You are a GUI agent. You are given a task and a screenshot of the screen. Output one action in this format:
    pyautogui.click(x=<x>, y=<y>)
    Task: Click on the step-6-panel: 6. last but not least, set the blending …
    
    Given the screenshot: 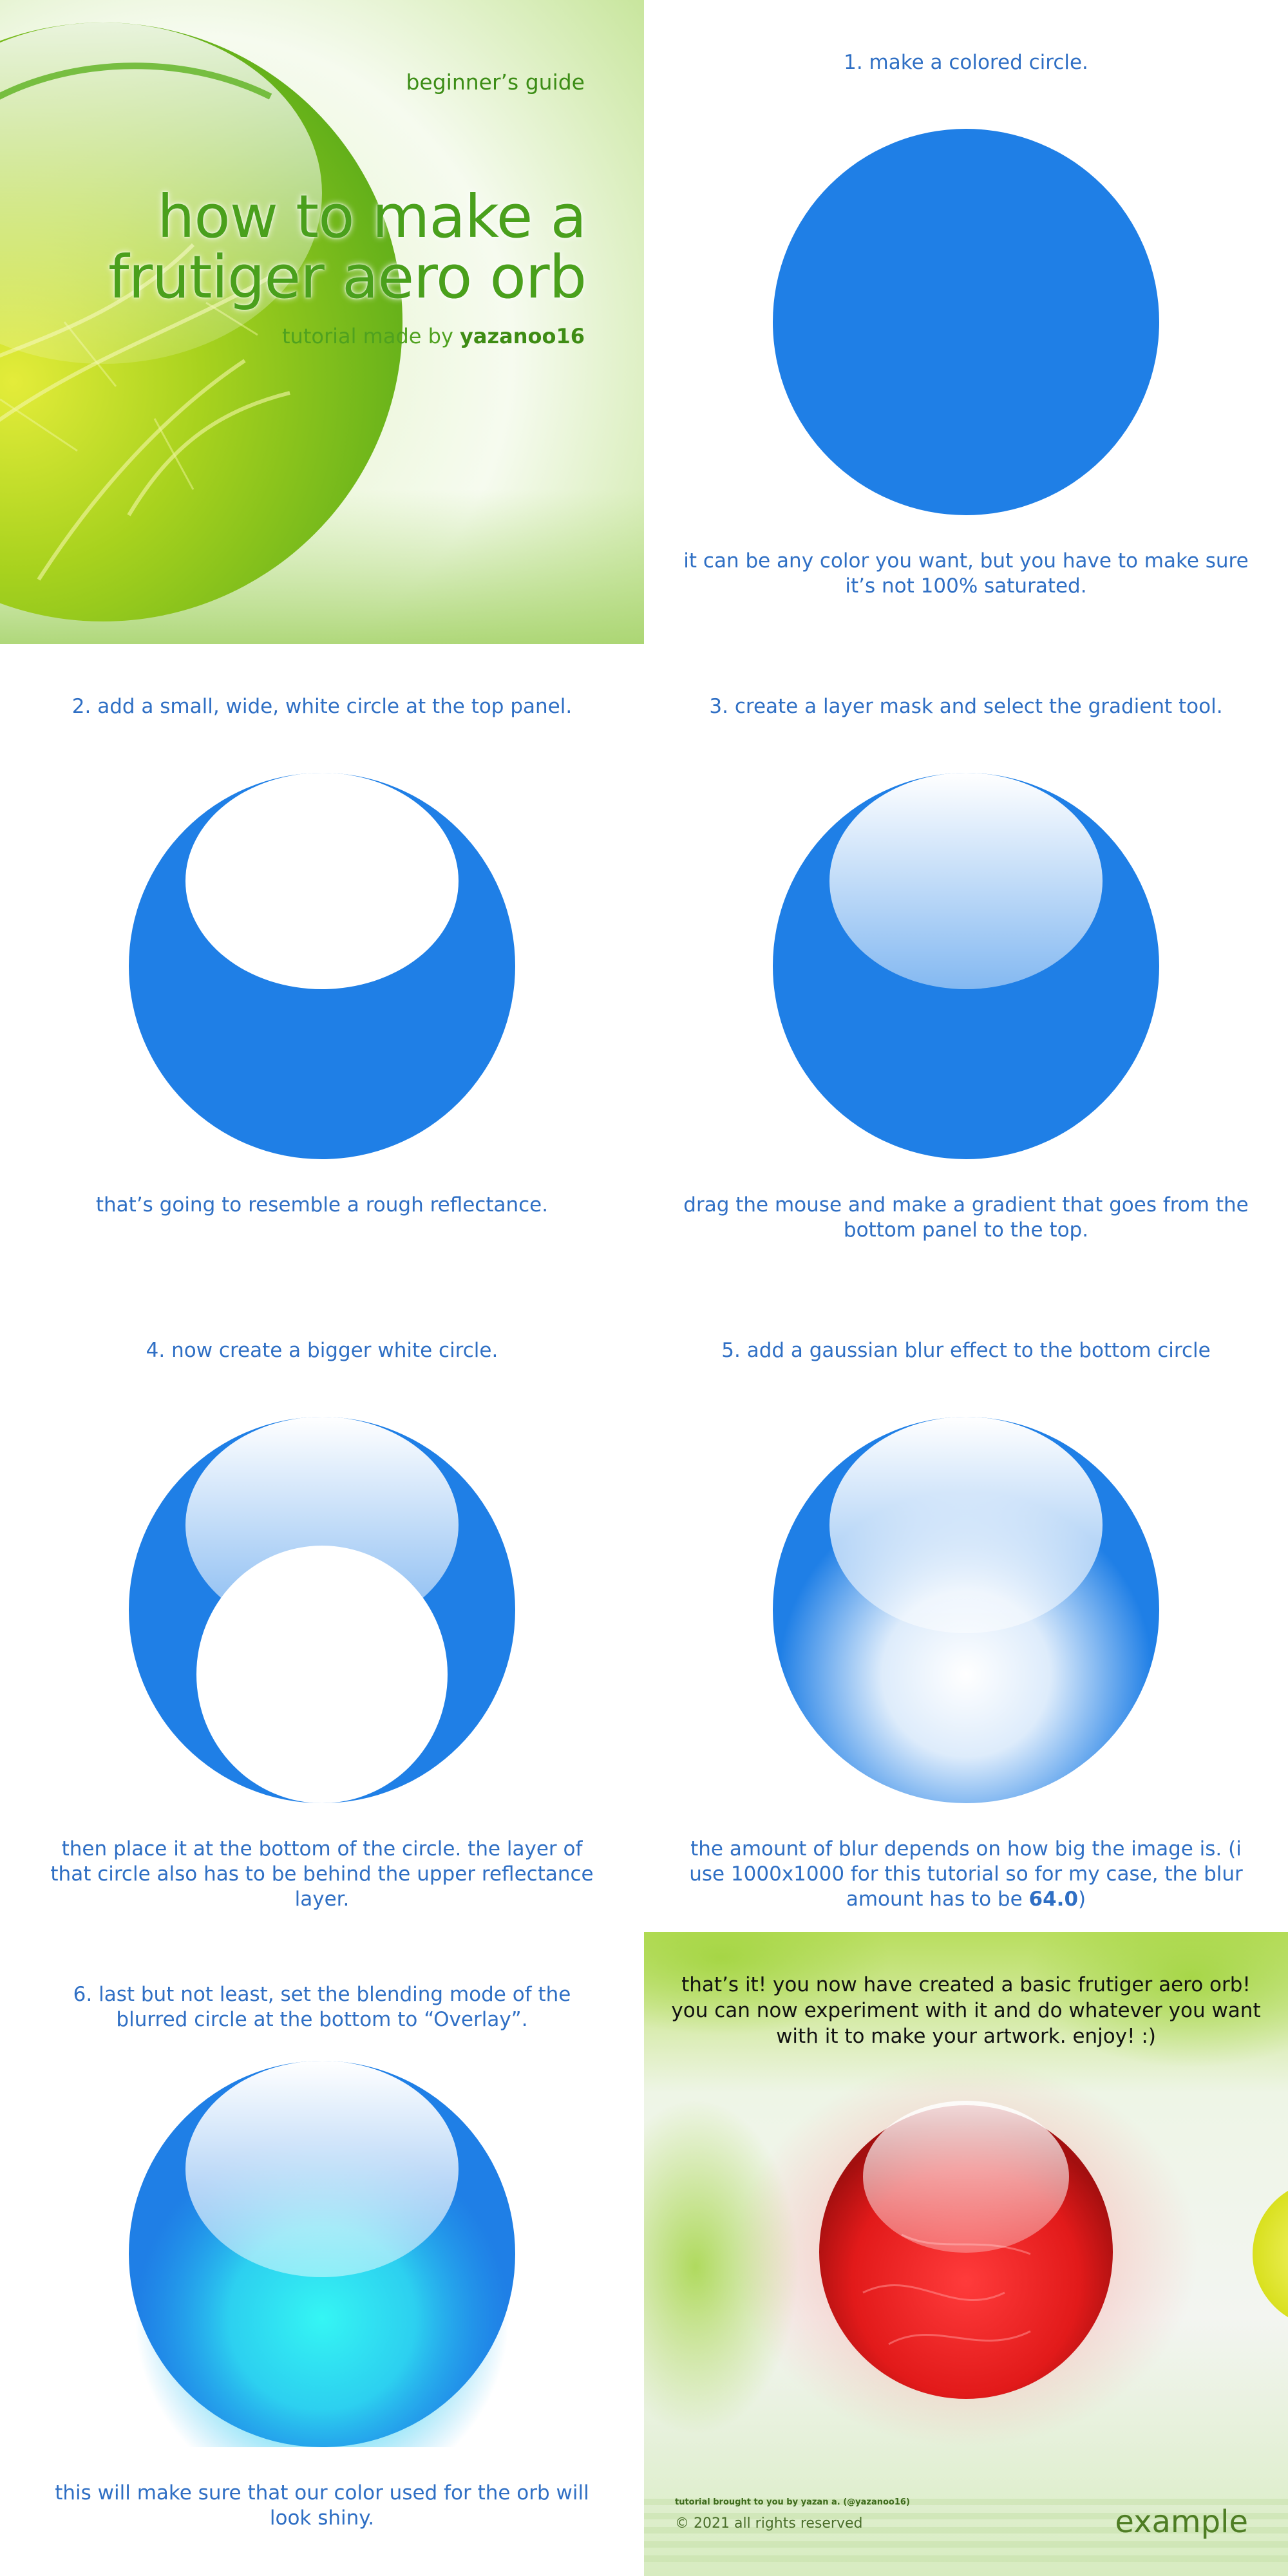 What is the action you would take?
    pyautogui.click(x=322, y=2254)
    